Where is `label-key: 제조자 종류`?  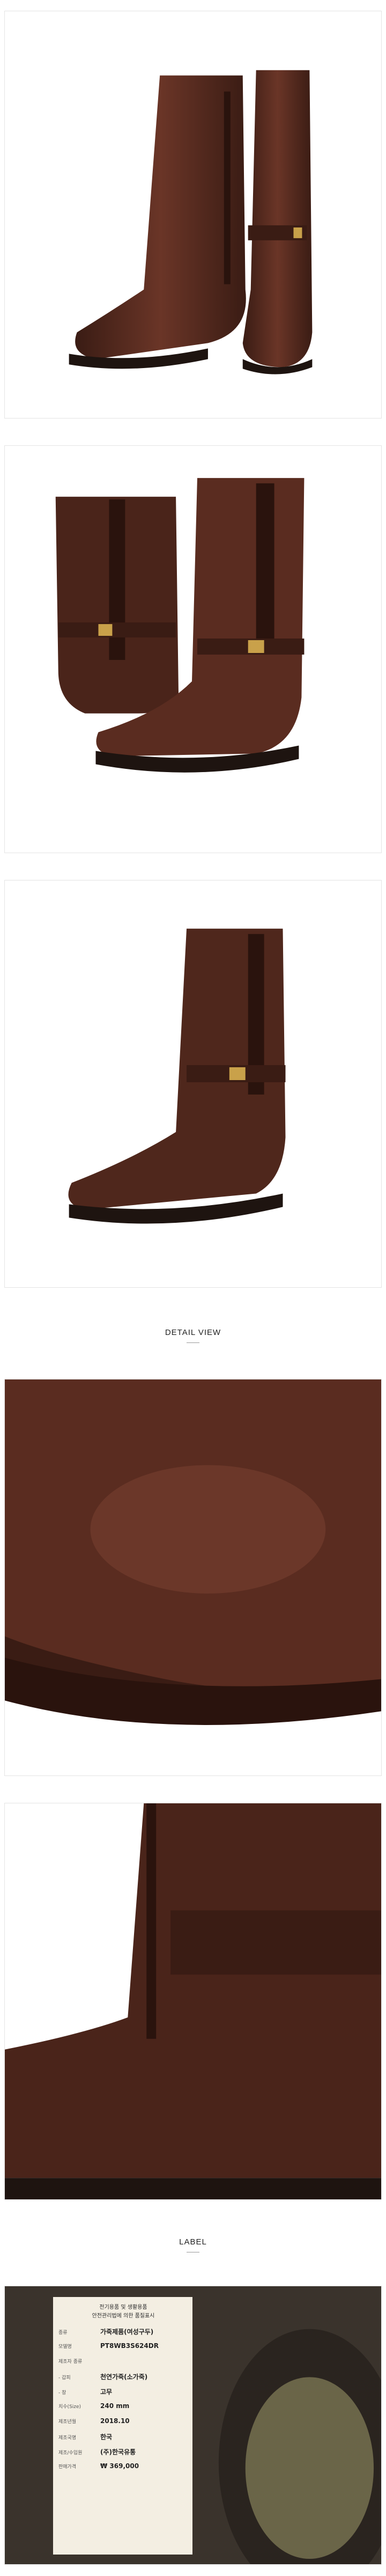
label-key: 제조자 종류 is located at coordinates (70, 2362).